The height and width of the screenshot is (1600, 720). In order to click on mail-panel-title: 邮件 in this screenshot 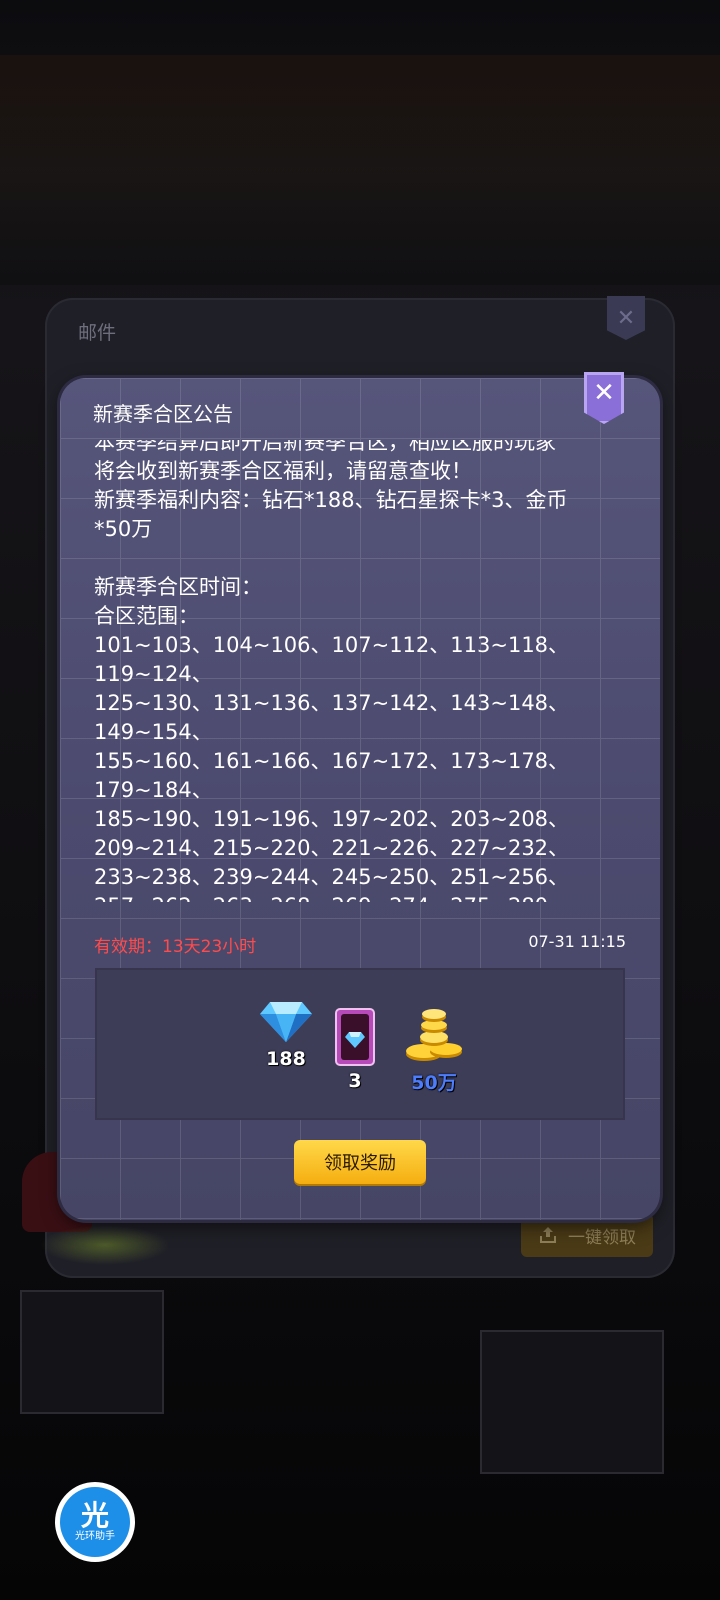, I will do `click(97, 333)`.